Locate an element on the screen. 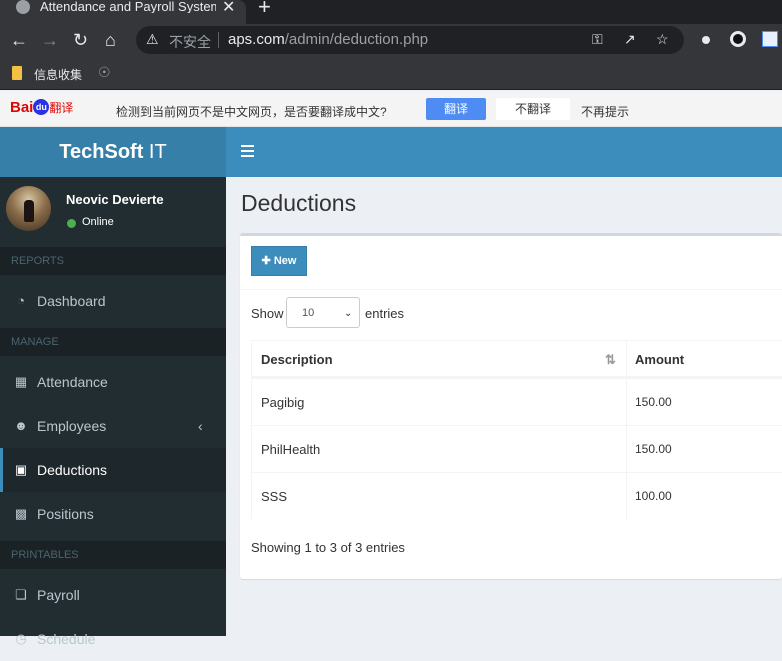 The image size is (782, 661). record-extension-icon is located at coordinates (738, 39).